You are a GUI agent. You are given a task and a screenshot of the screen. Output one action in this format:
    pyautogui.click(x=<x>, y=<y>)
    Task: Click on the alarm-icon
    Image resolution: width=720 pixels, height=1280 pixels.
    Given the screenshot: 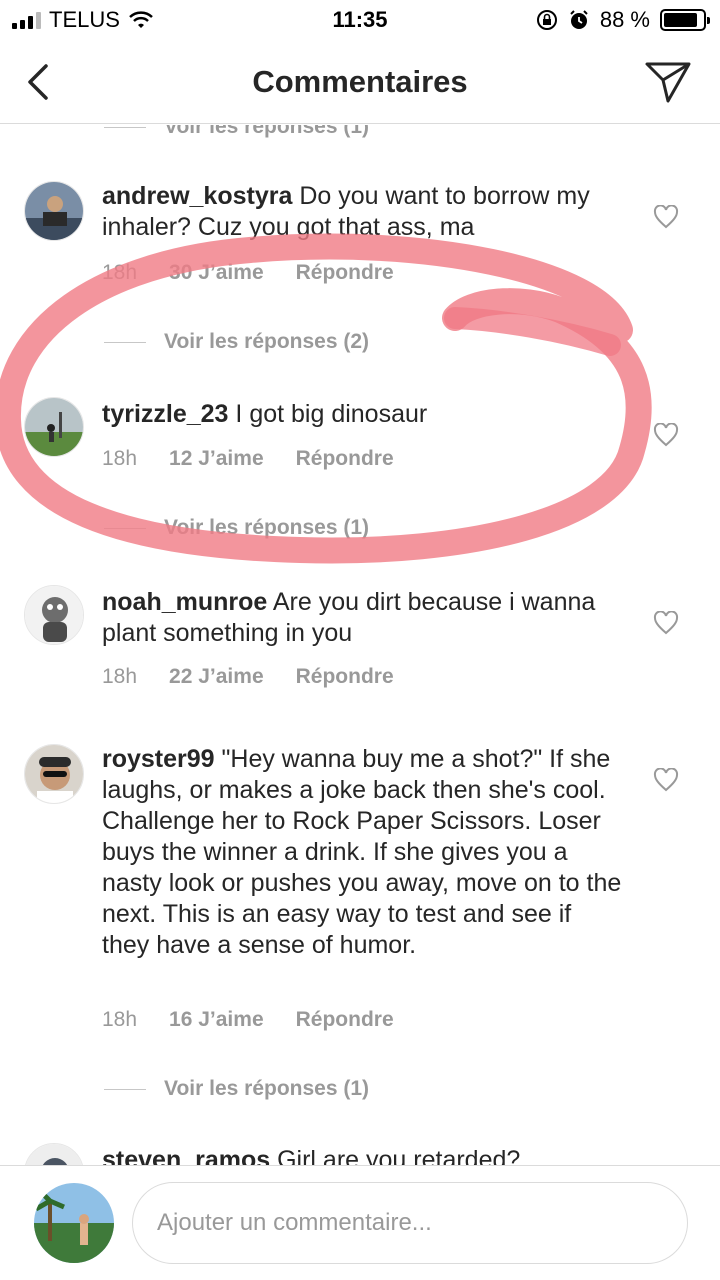 What is the action you would take?
    pyautogui.click(x=579, y=19)
    